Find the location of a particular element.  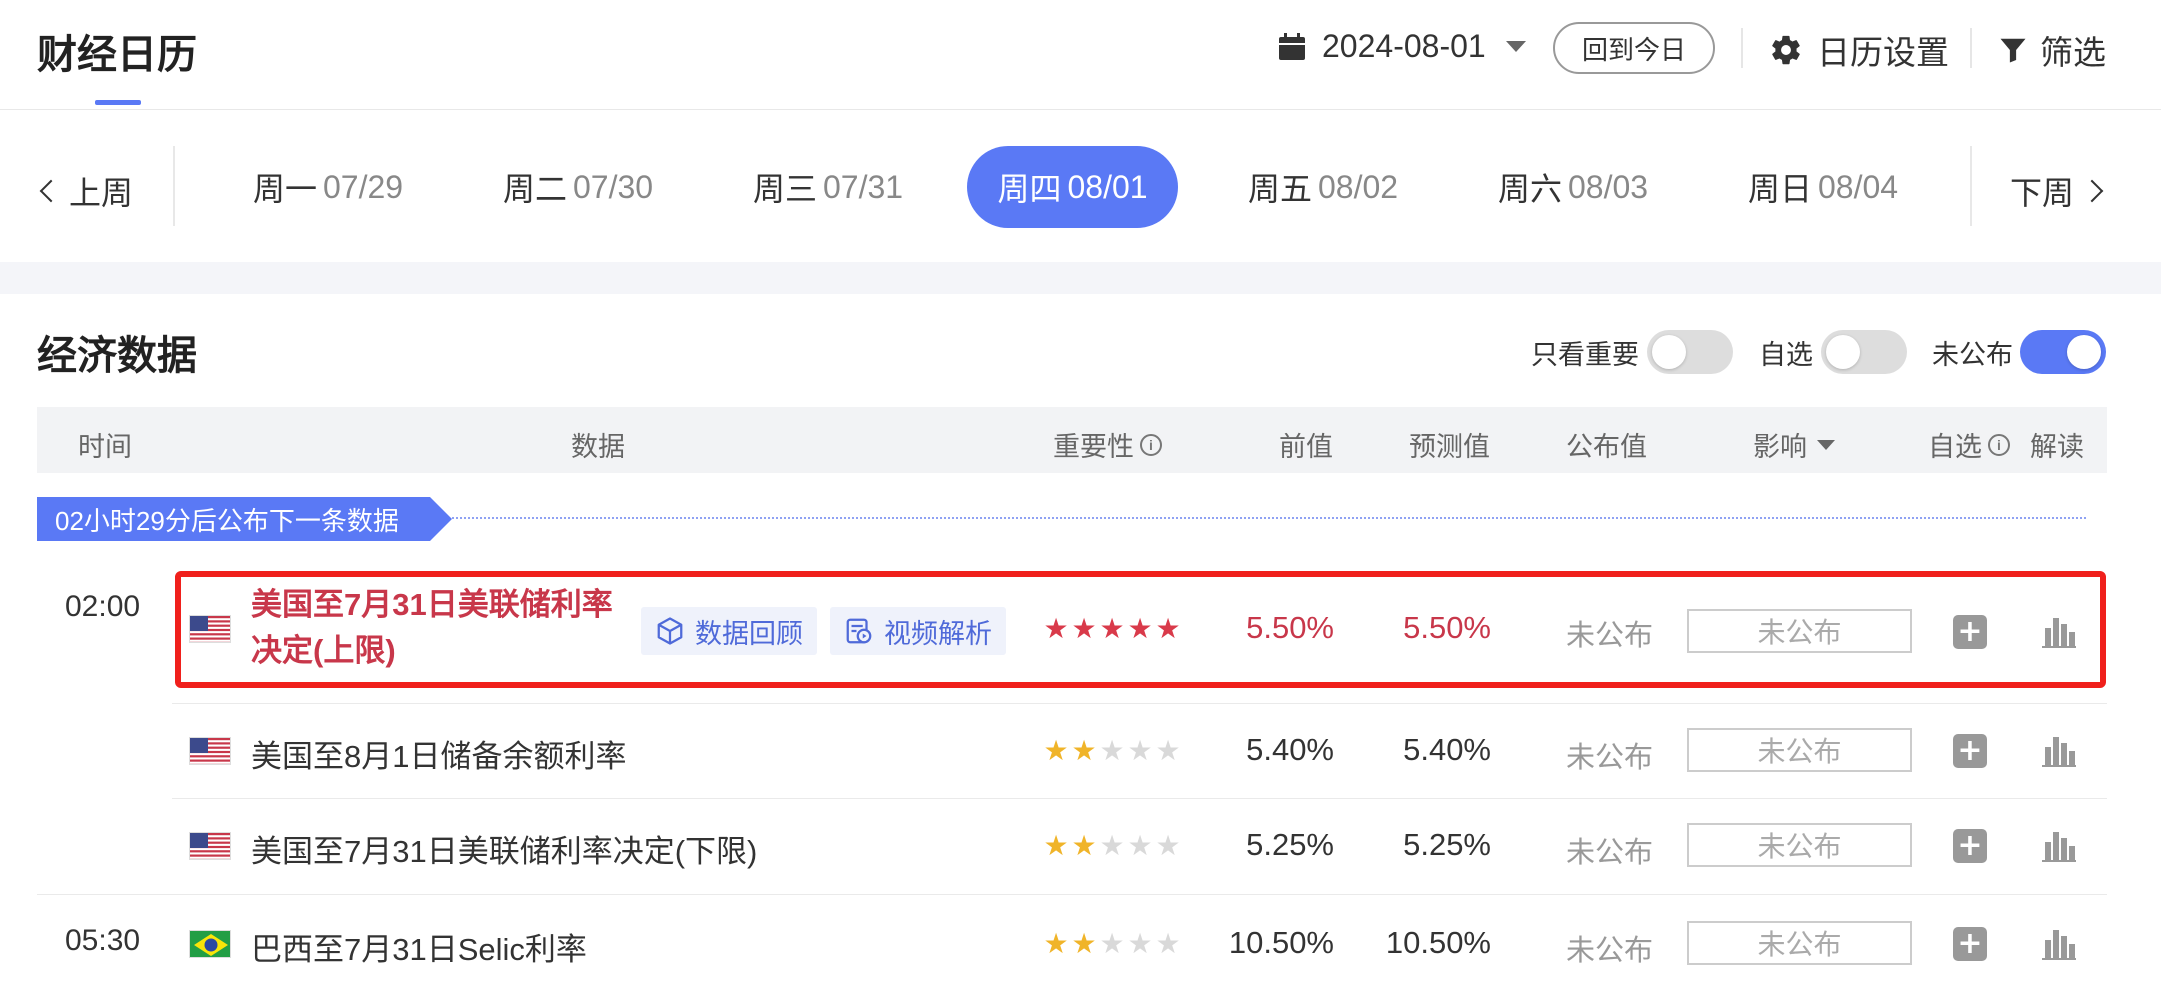

day-date: 08/02 is located at coordinates (1358, 186).